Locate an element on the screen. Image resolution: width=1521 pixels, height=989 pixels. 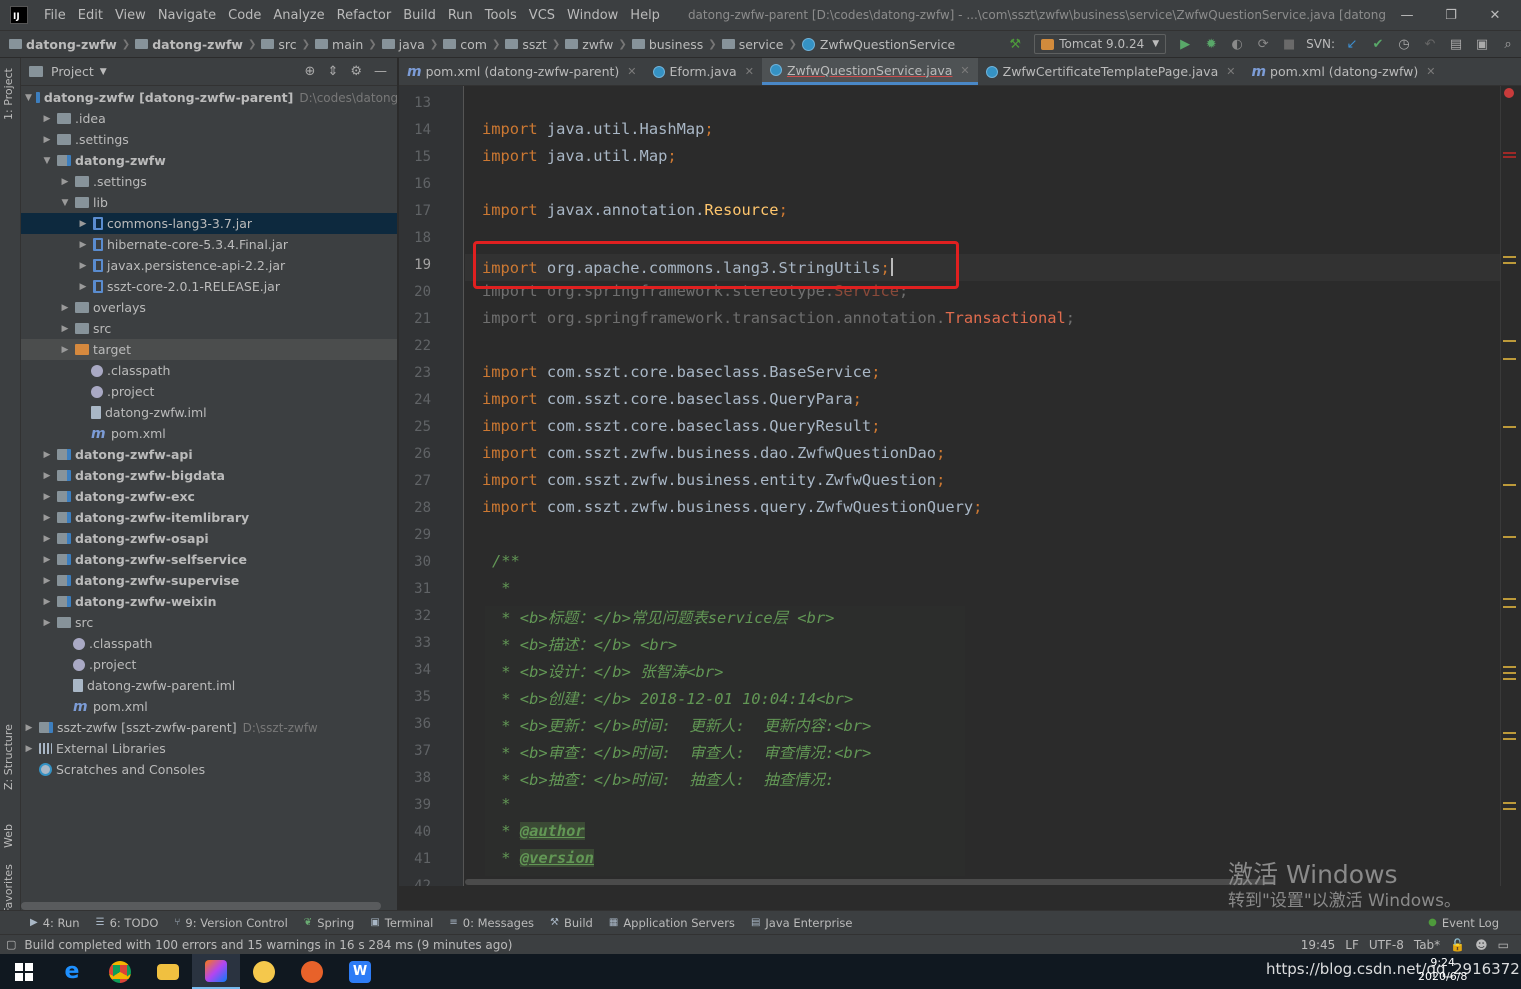
svn-update-icon: ↙ is located at coordinates (1352, 44).